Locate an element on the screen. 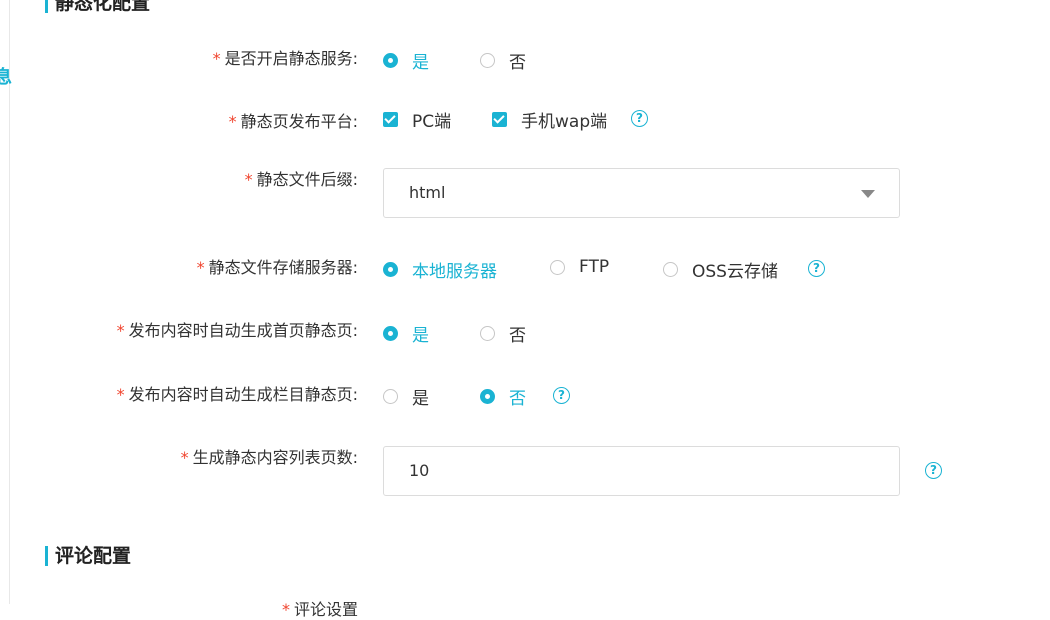  radio-auto-home-no: 否 is located at coordinates (503, 333).